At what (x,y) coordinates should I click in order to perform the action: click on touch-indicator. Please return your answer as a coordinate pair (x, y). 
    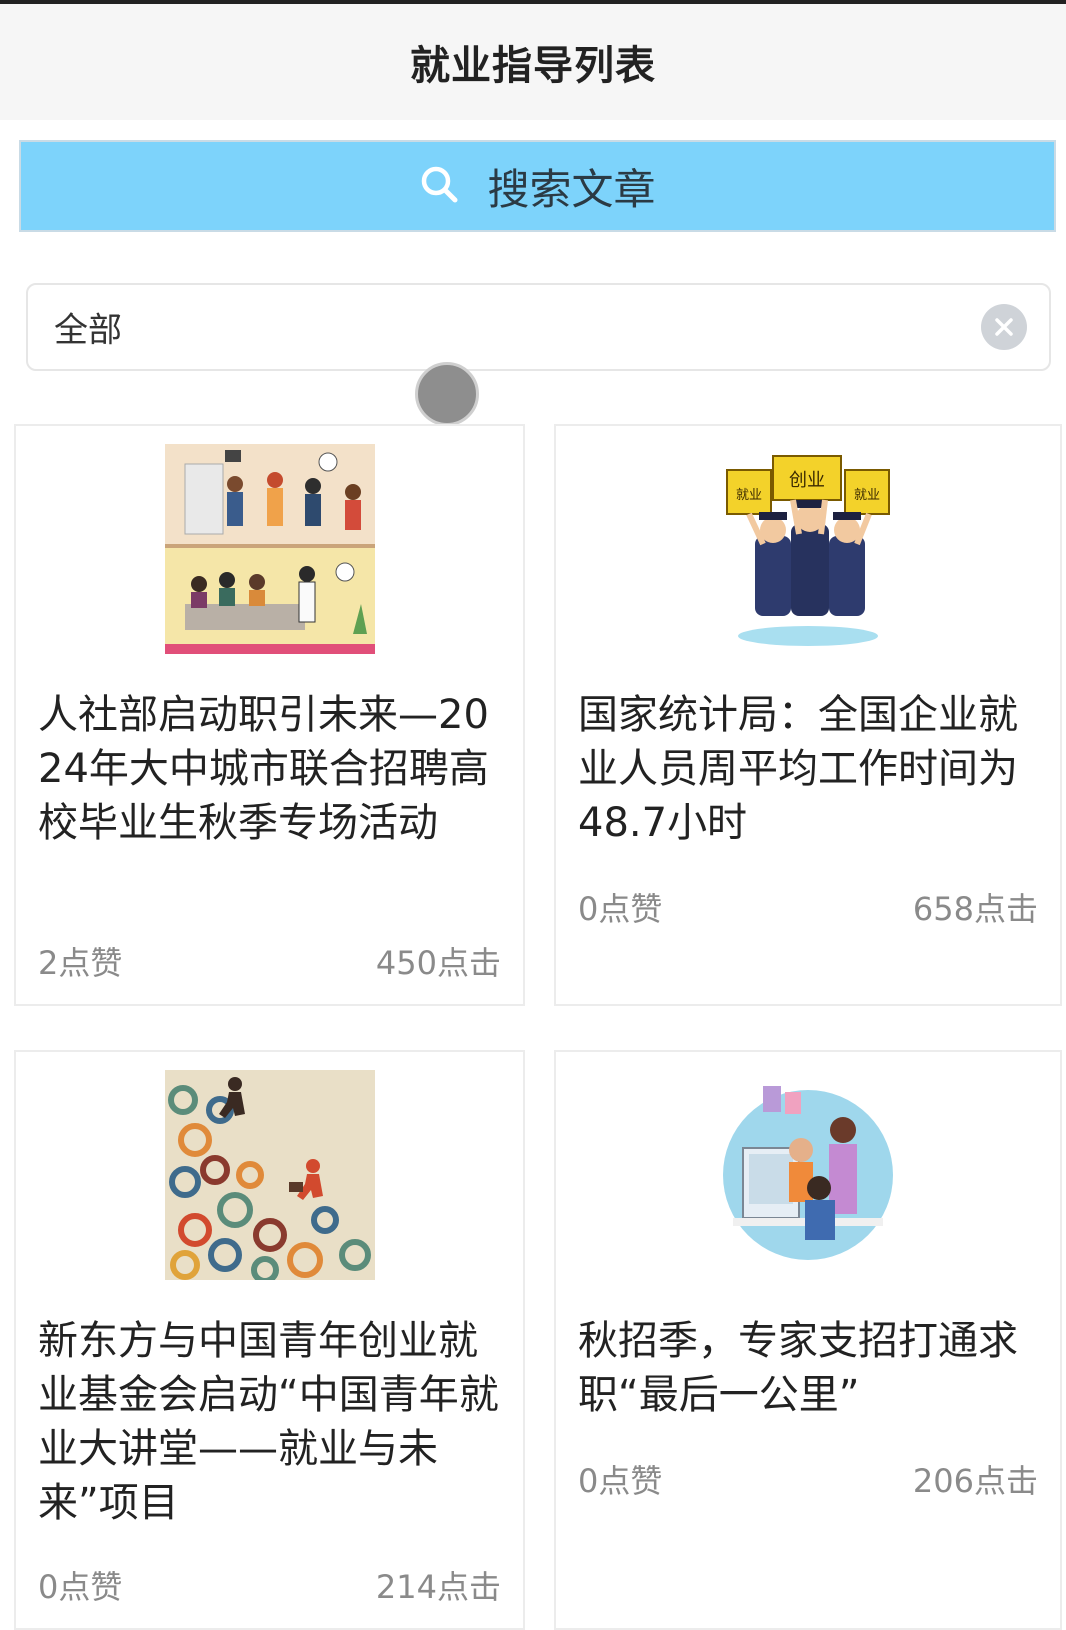
    Looking at the image, I should click on (447, 394).